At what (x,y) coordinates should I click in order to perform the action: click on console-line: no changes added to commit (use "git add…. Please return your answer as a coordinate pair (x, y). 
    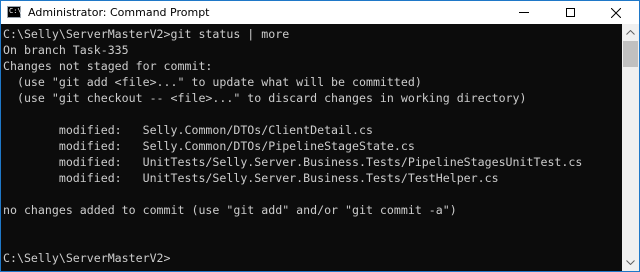
    Looking at the image, I should click on (230, 210).